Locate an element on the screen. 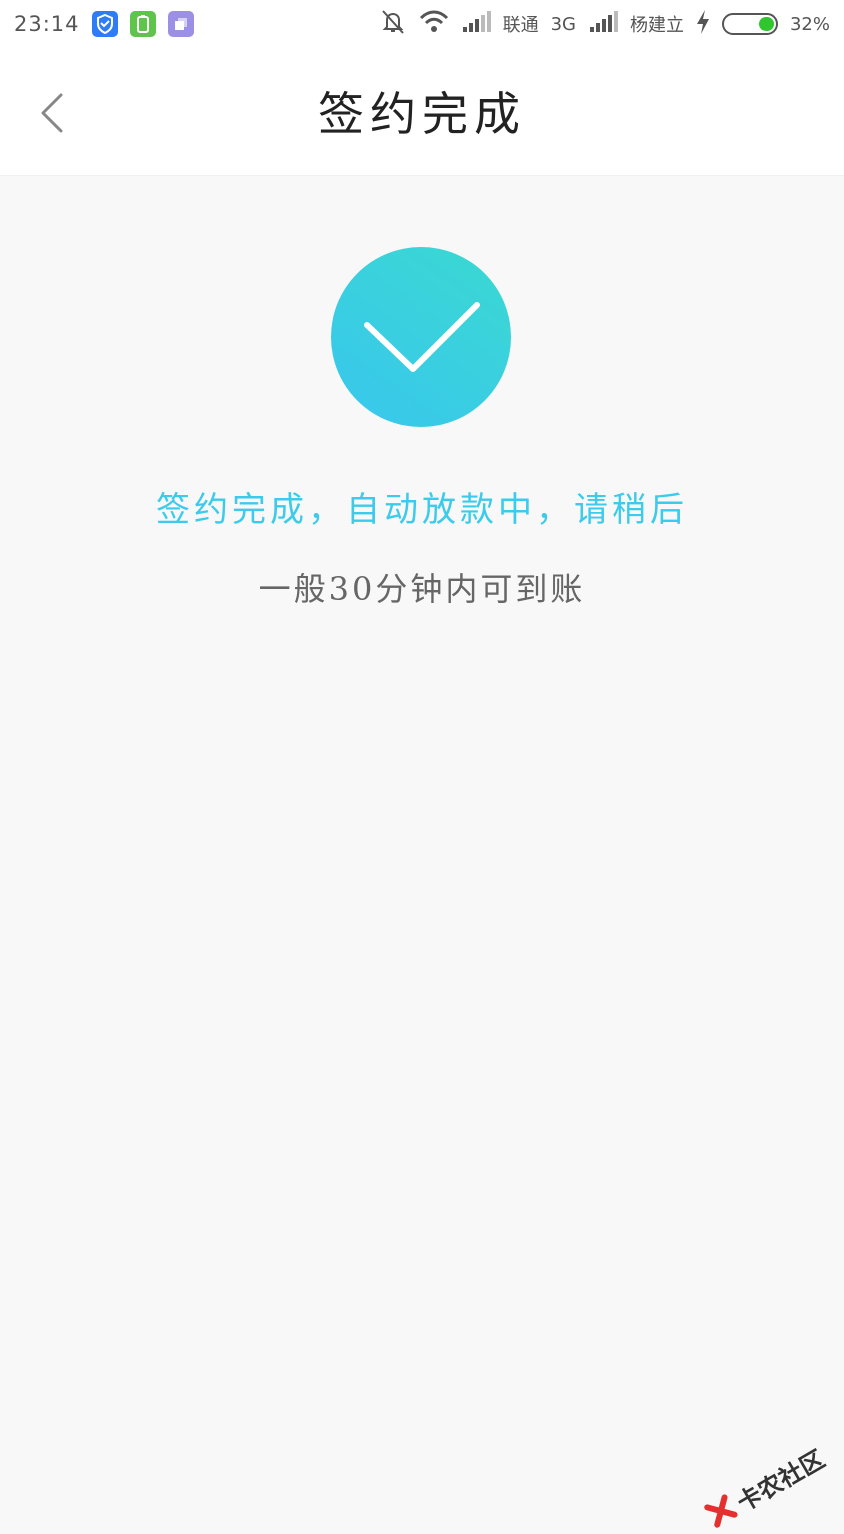 The height and width of the screenshot is (1534, 844). app-header: 签约完成 is located at coordinates (422, 112).